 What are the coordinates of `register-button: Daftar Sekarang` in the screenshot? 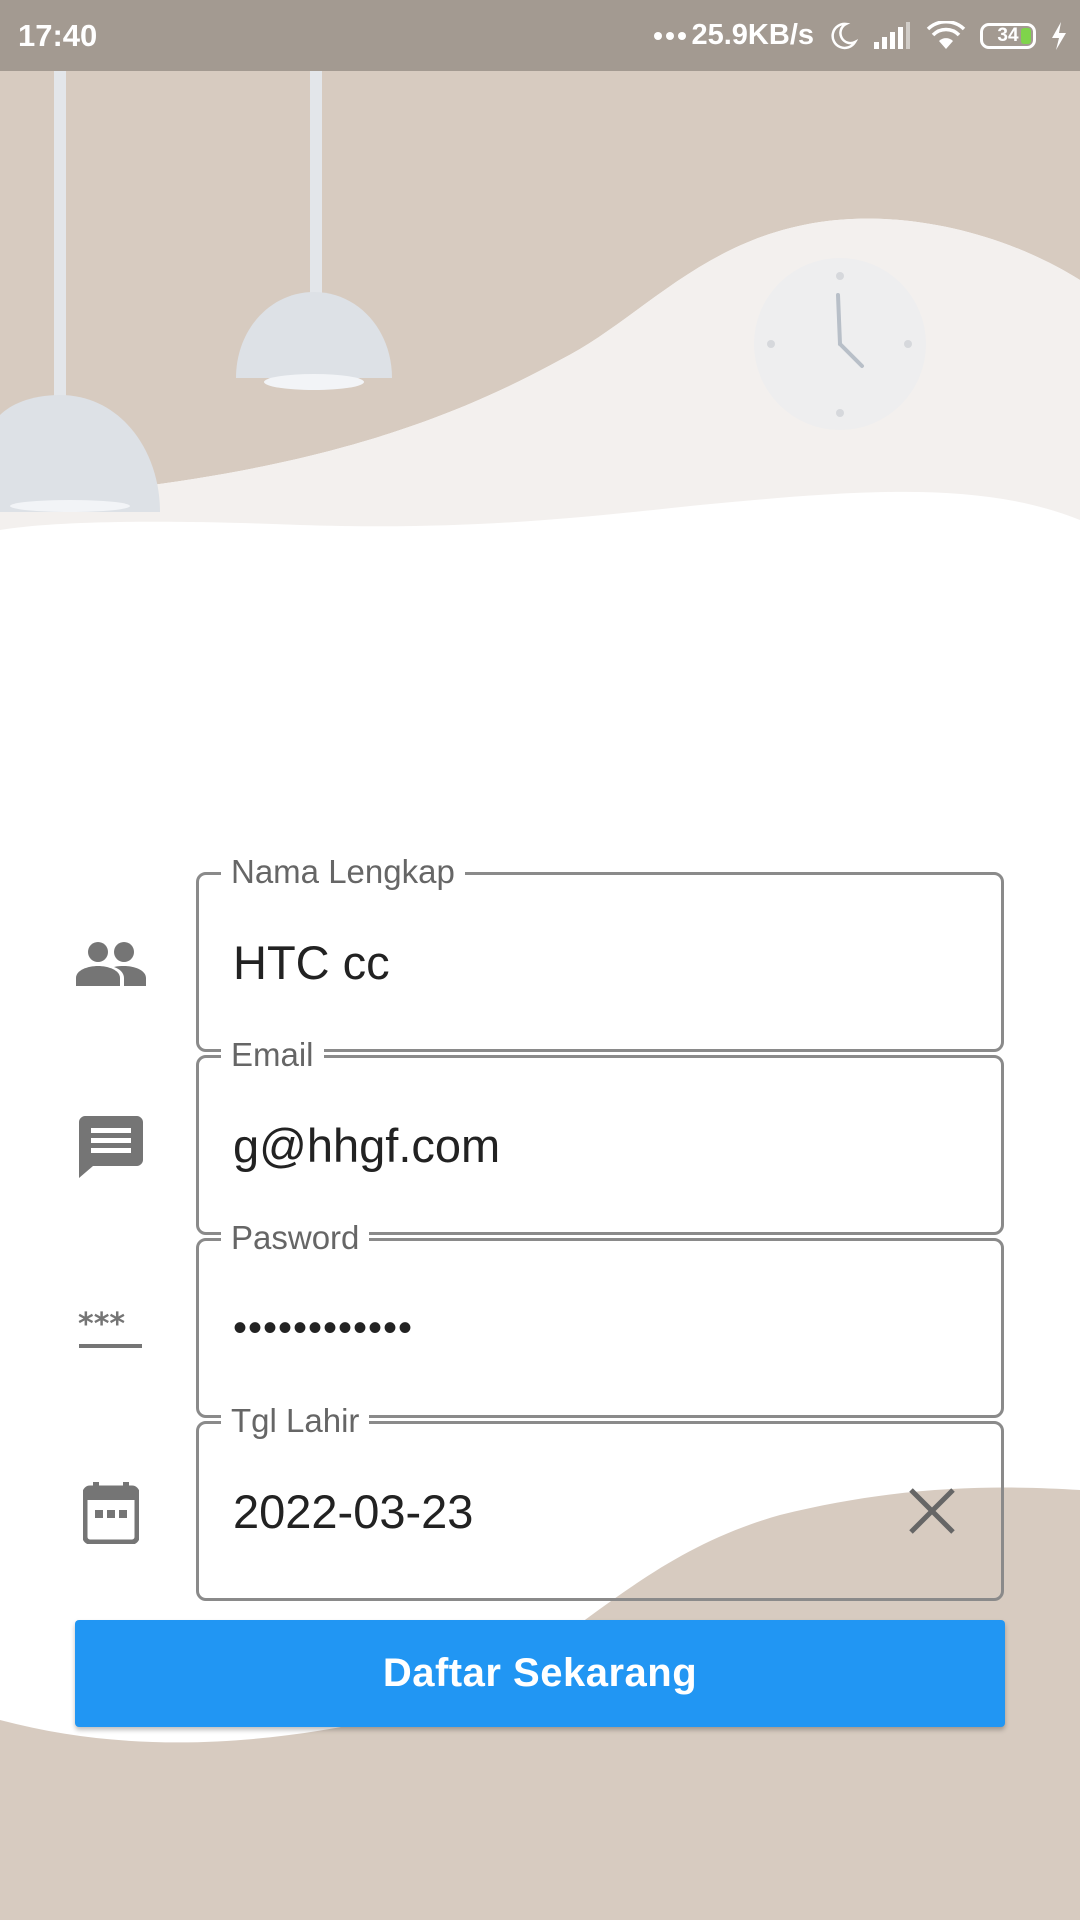 It's located at (540, 1673).